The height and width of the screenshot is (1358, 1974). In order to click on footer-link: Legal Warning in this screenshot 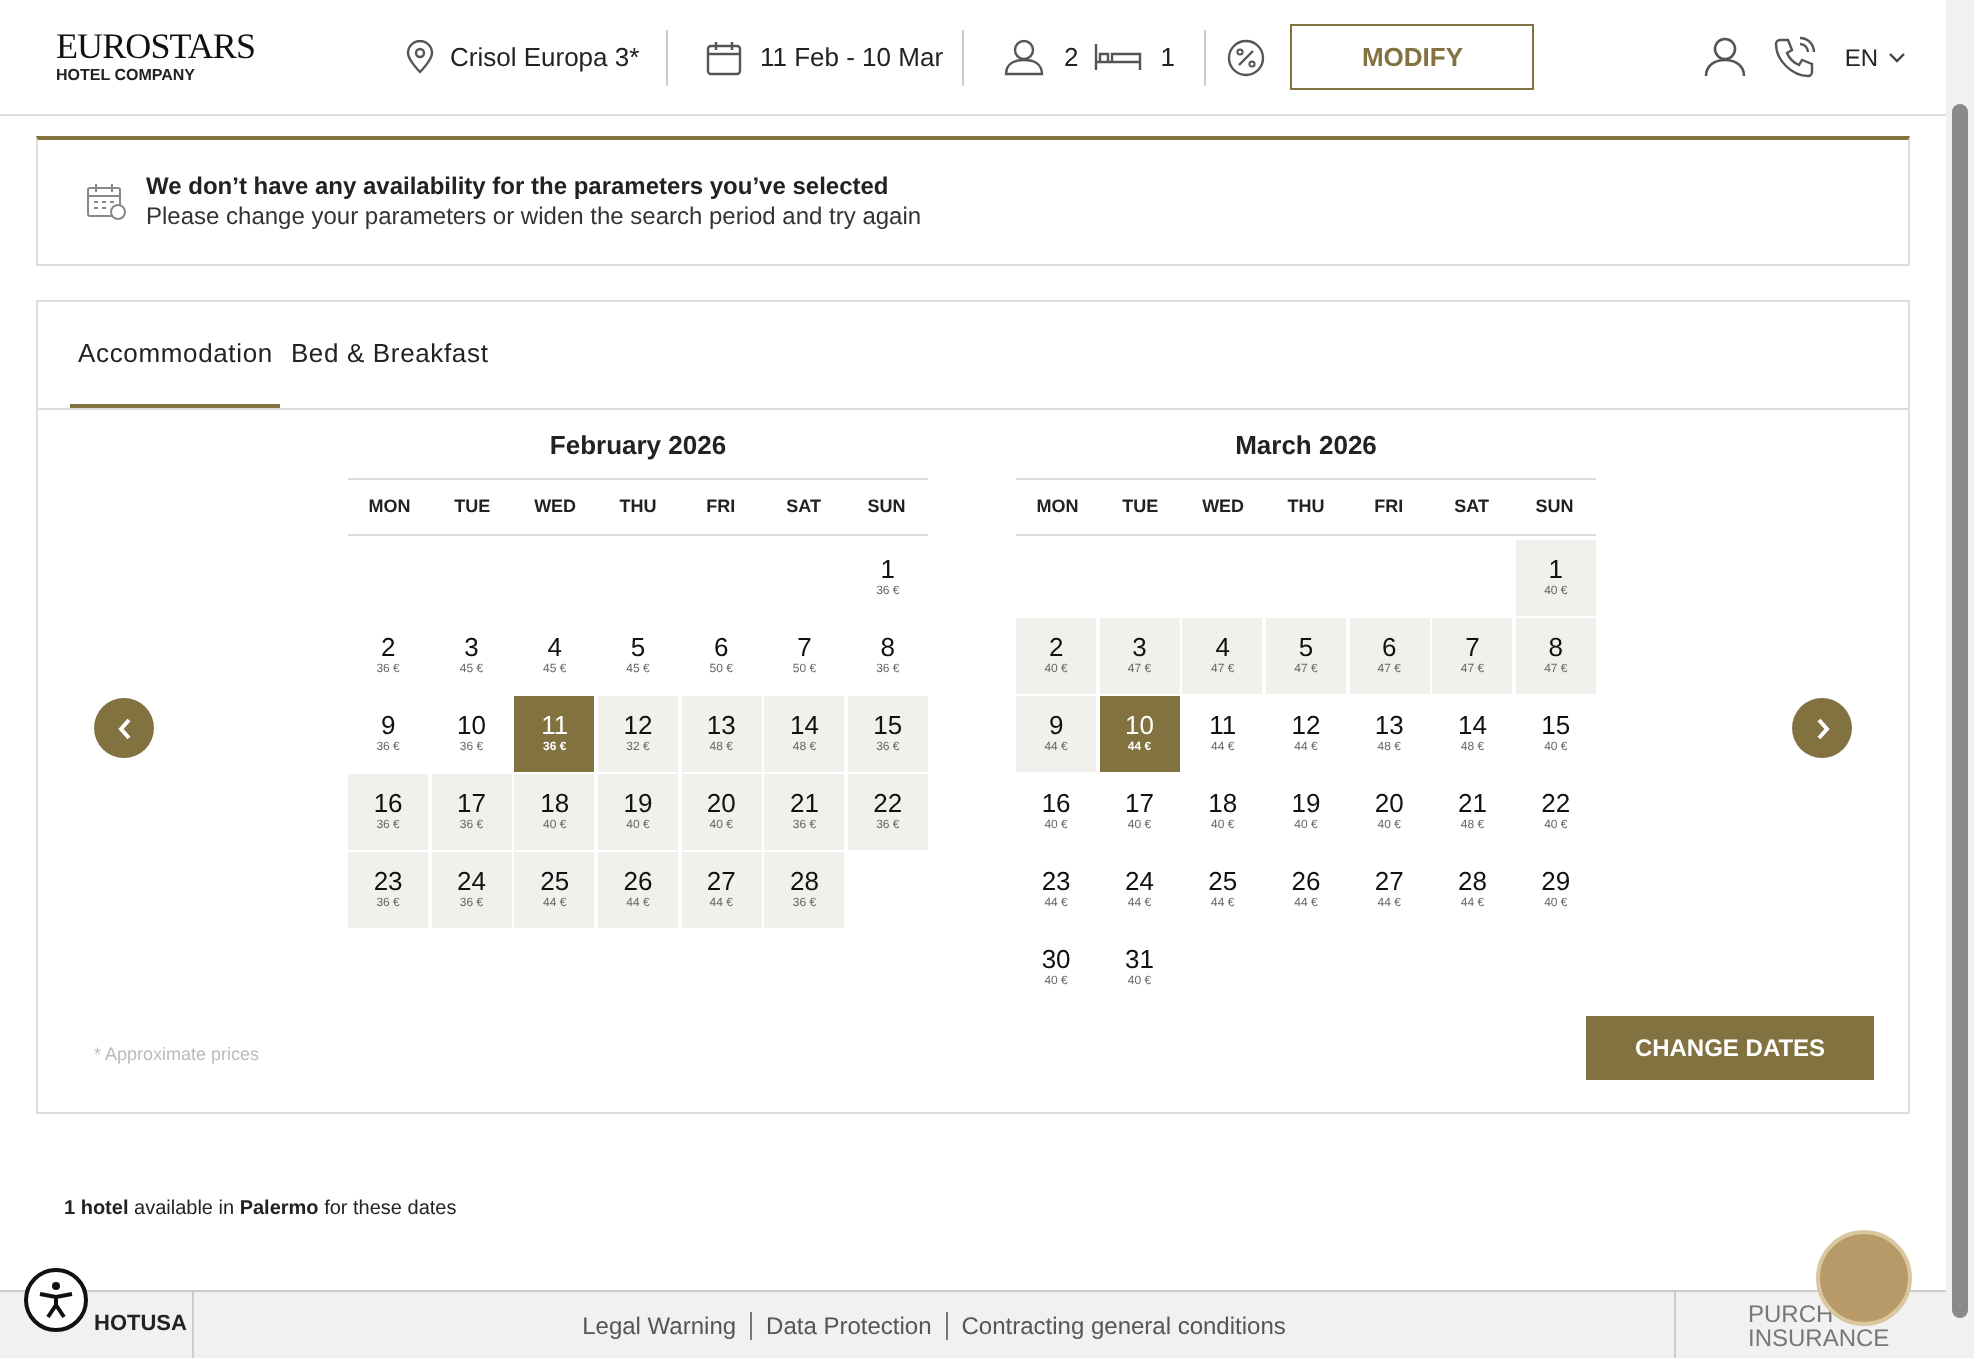, I will do `click(659, 1325)`.